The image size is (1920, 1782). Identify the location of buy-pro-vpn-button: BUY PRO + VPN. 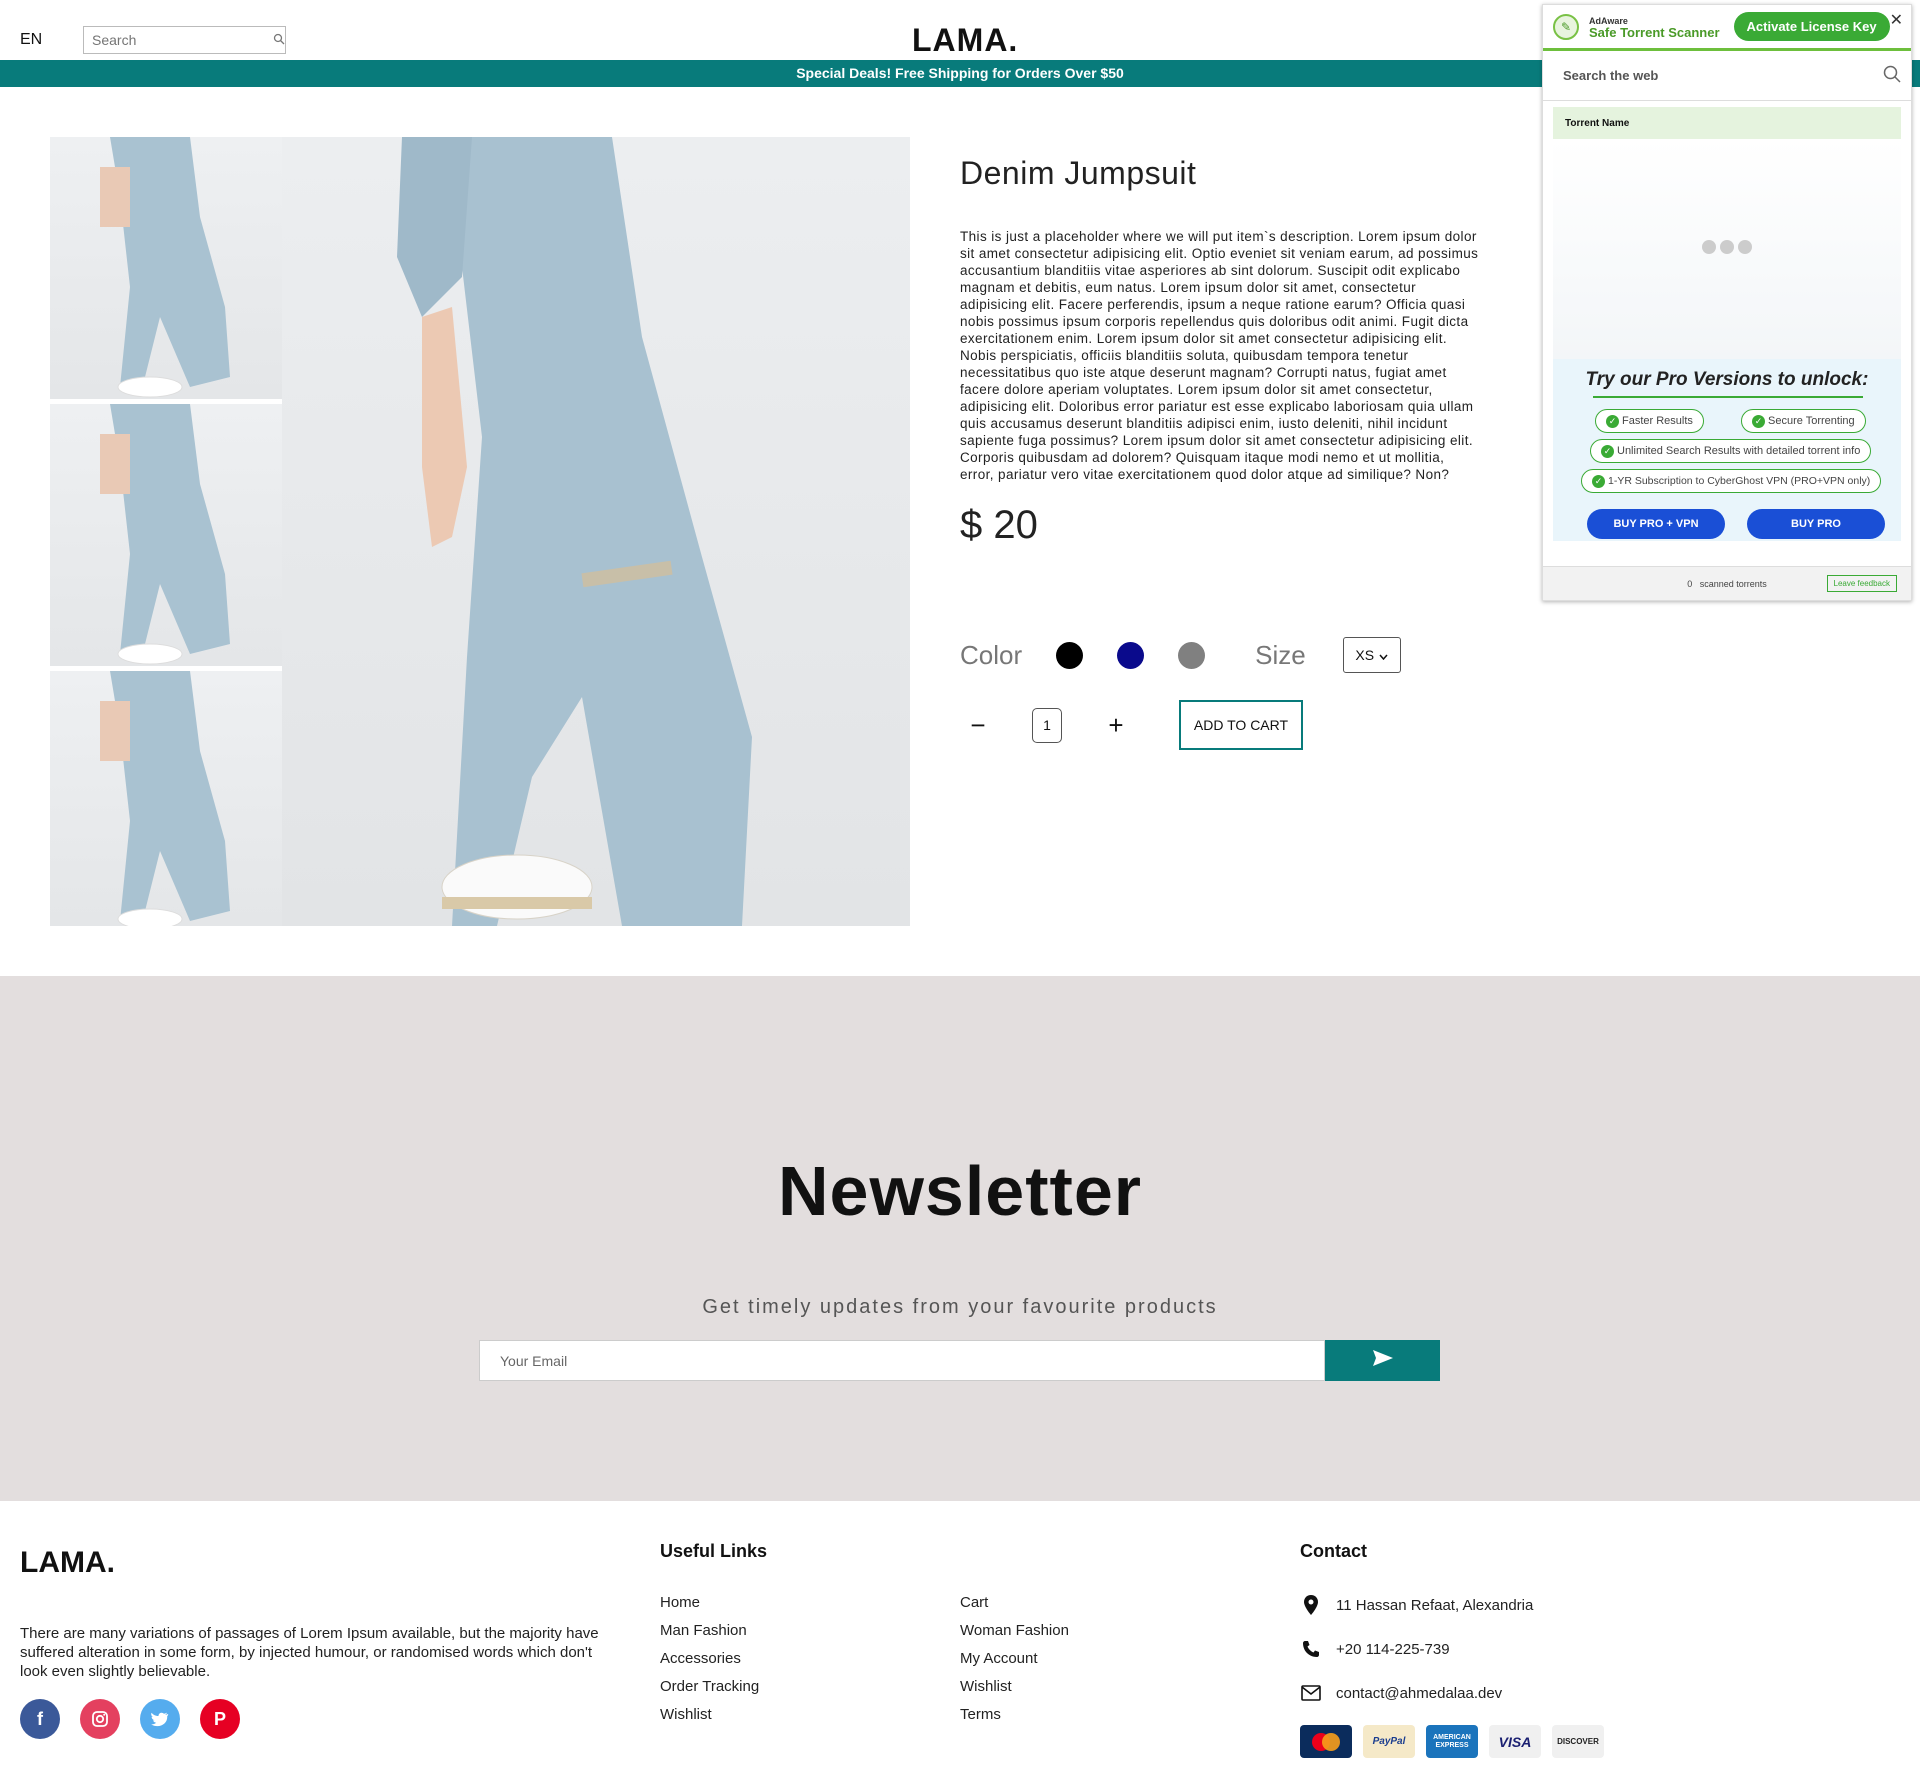
(1656, 524).